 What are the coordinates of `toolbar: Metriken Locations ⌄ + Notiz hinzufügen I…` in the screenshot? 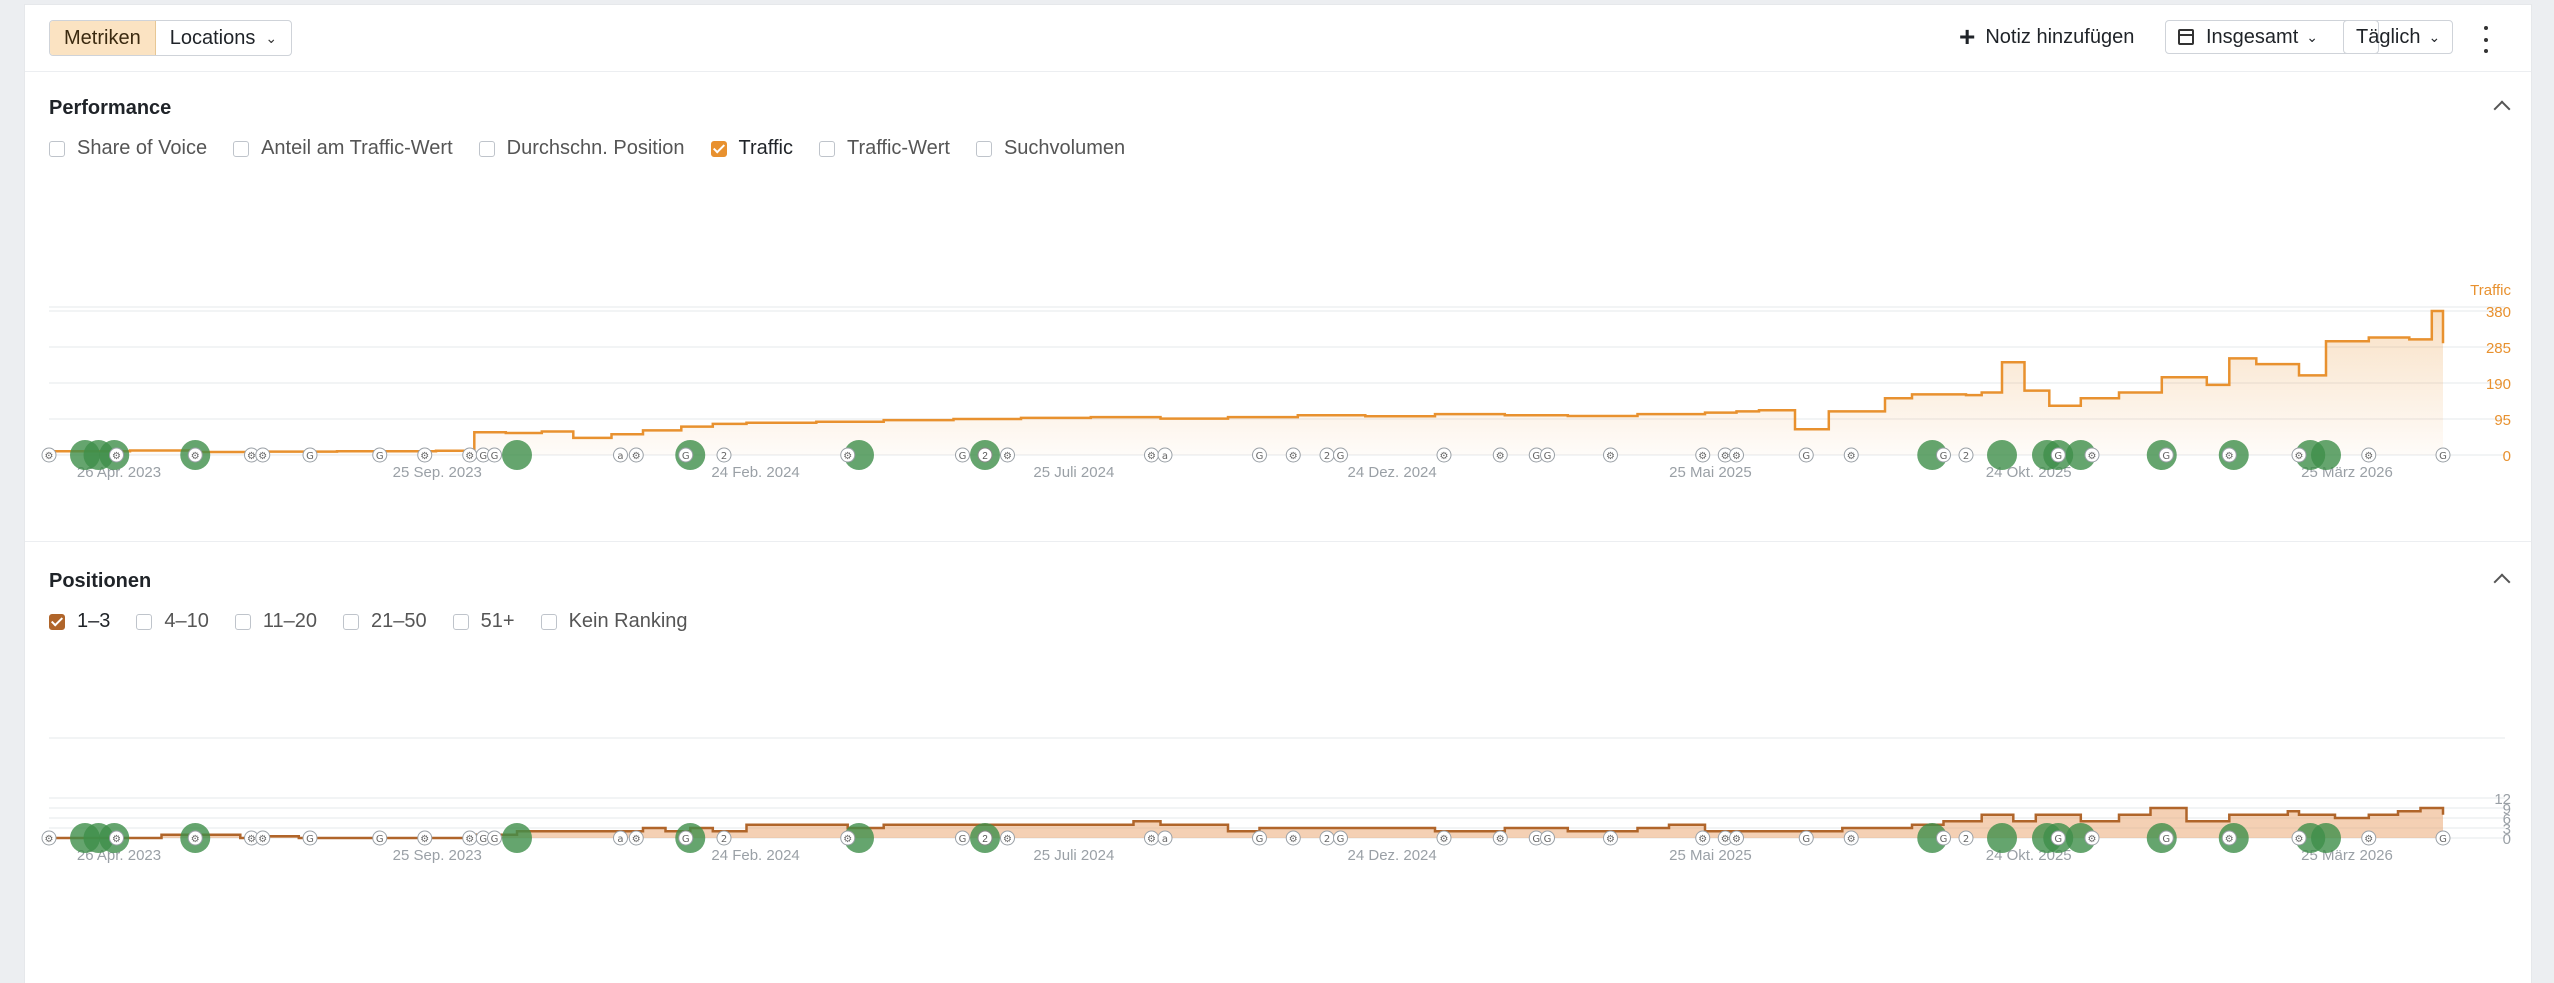 It's located at (1278, 38).